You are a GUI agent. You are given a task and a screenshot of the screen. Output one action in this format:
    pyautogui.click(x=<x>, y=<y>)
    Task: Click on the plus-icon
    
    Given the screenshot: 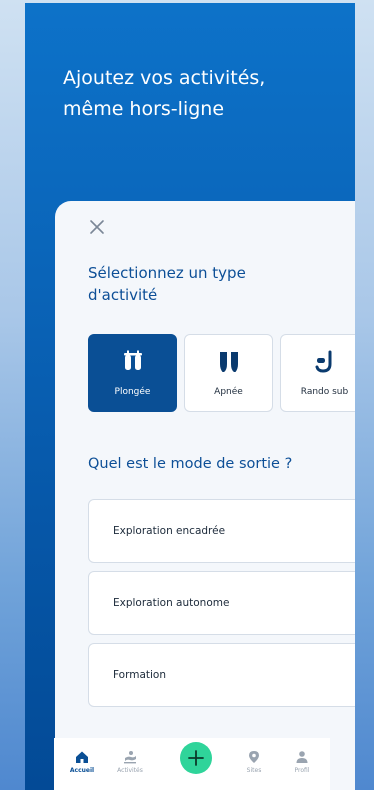 What is the action you would take?
    pyautogui.click(x=196, y=758)
    